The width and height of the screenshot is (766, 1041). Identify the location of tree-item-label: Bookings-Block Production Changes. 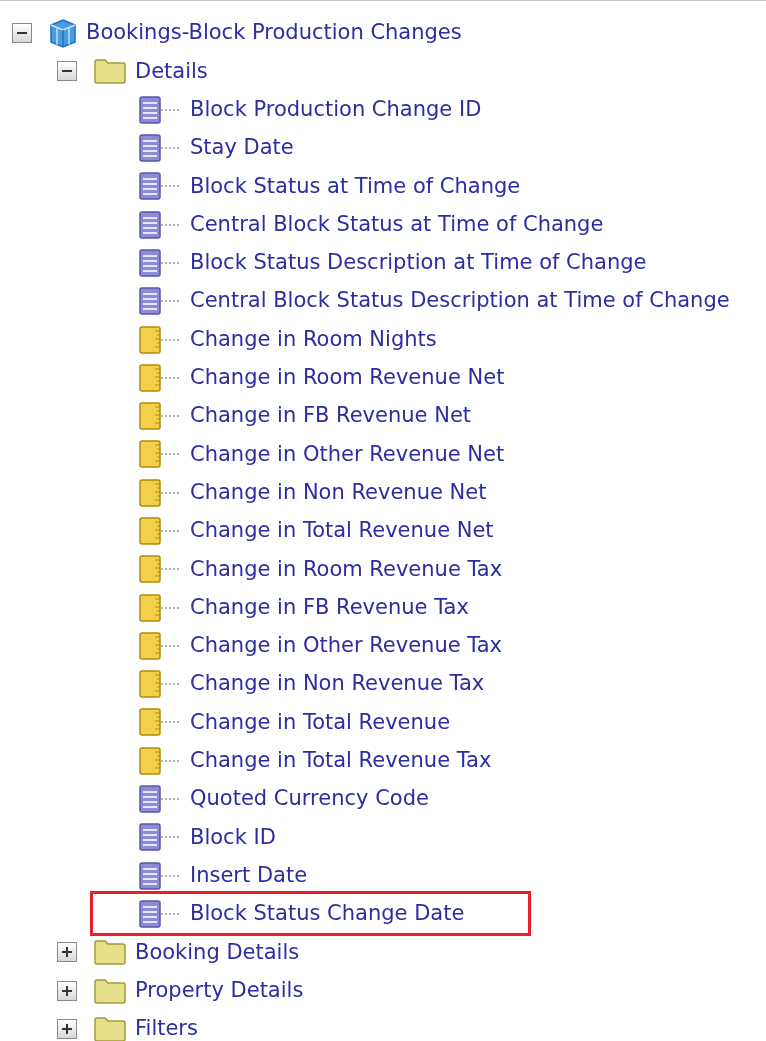
(274, 33).